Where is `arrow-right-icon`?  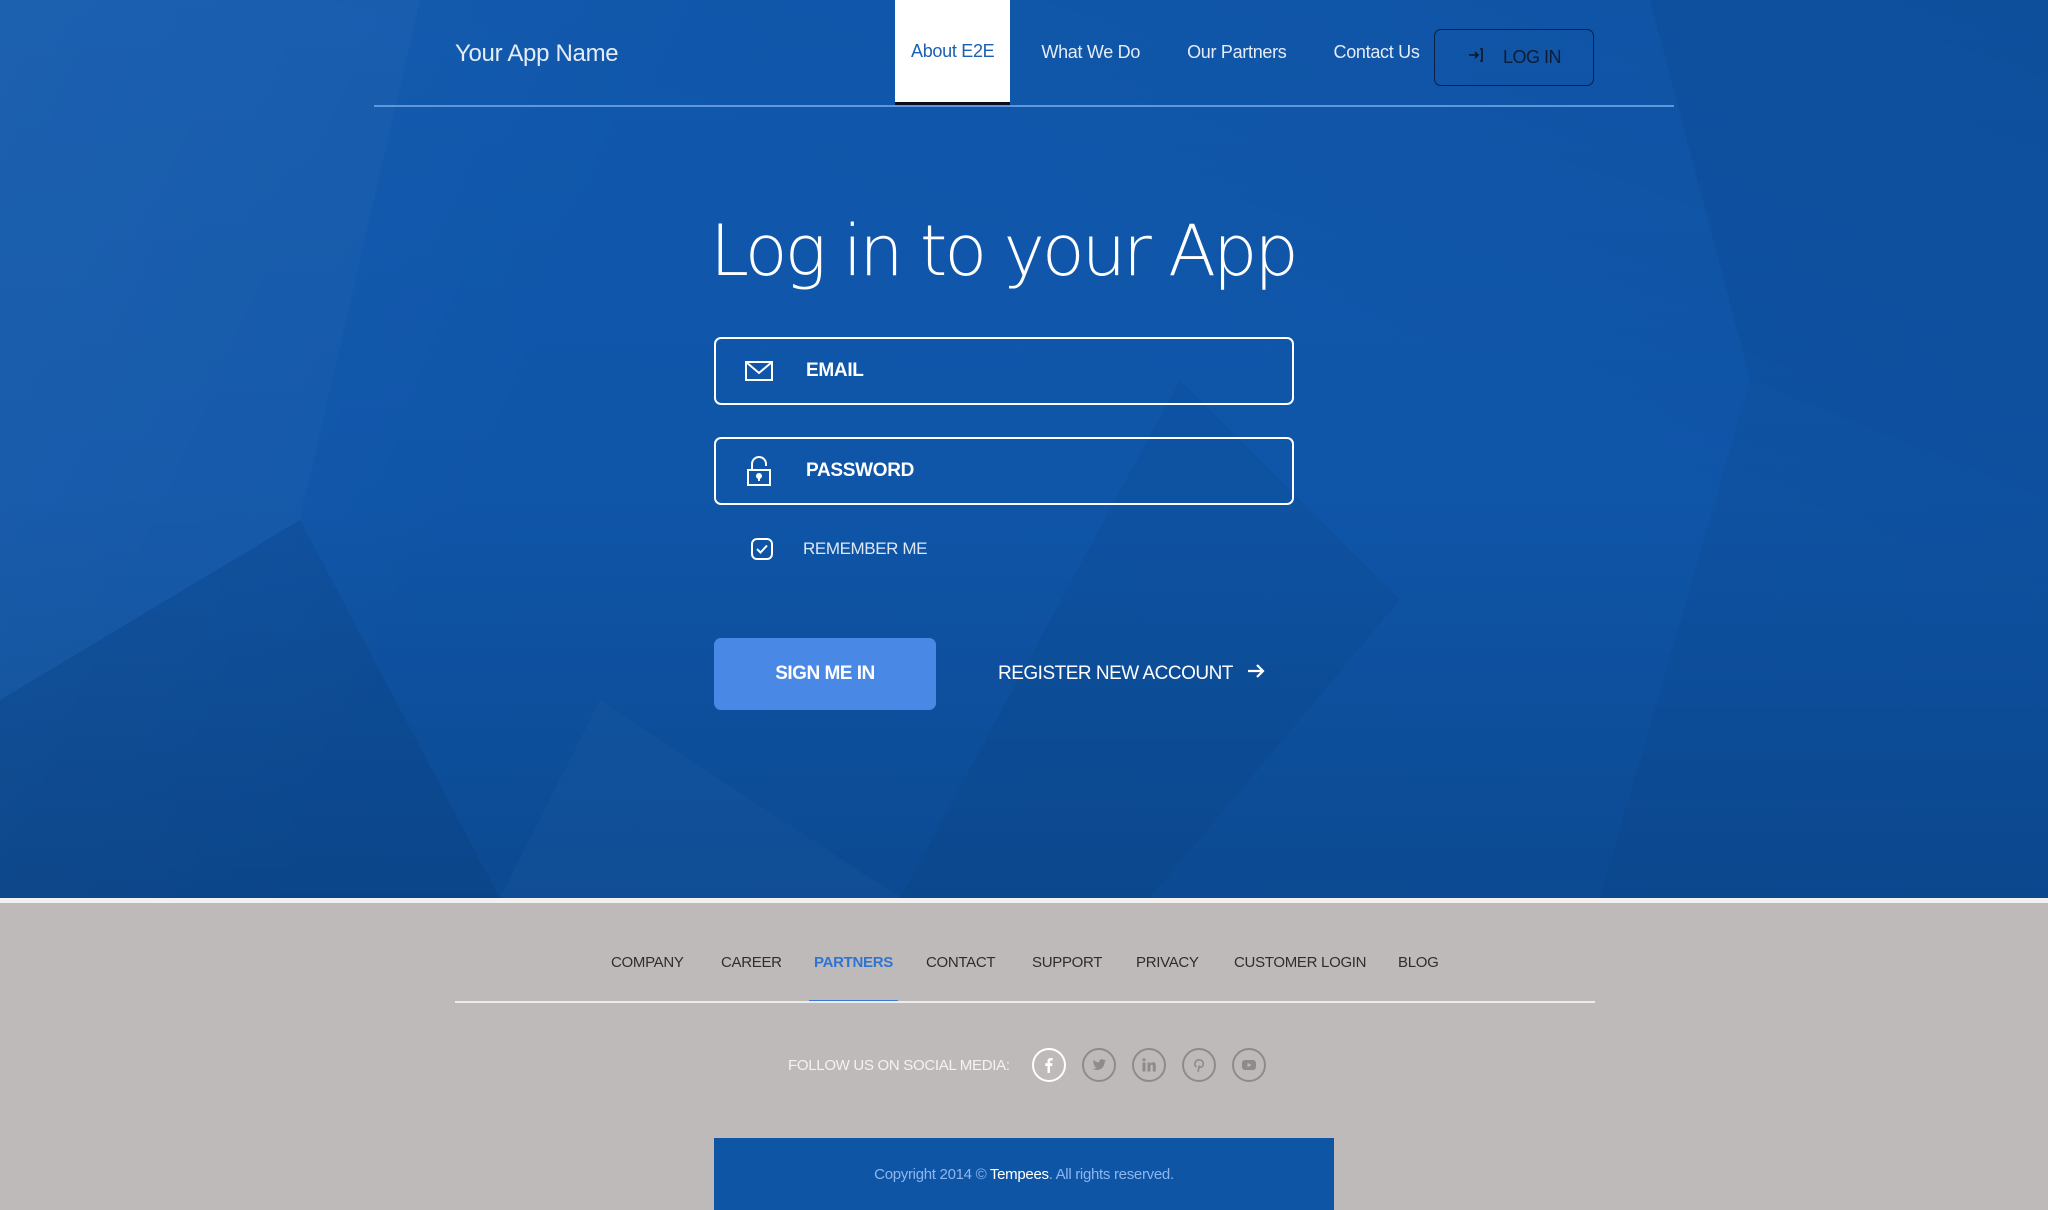 arrow-right-icon is located at coordinates (1256, 674).